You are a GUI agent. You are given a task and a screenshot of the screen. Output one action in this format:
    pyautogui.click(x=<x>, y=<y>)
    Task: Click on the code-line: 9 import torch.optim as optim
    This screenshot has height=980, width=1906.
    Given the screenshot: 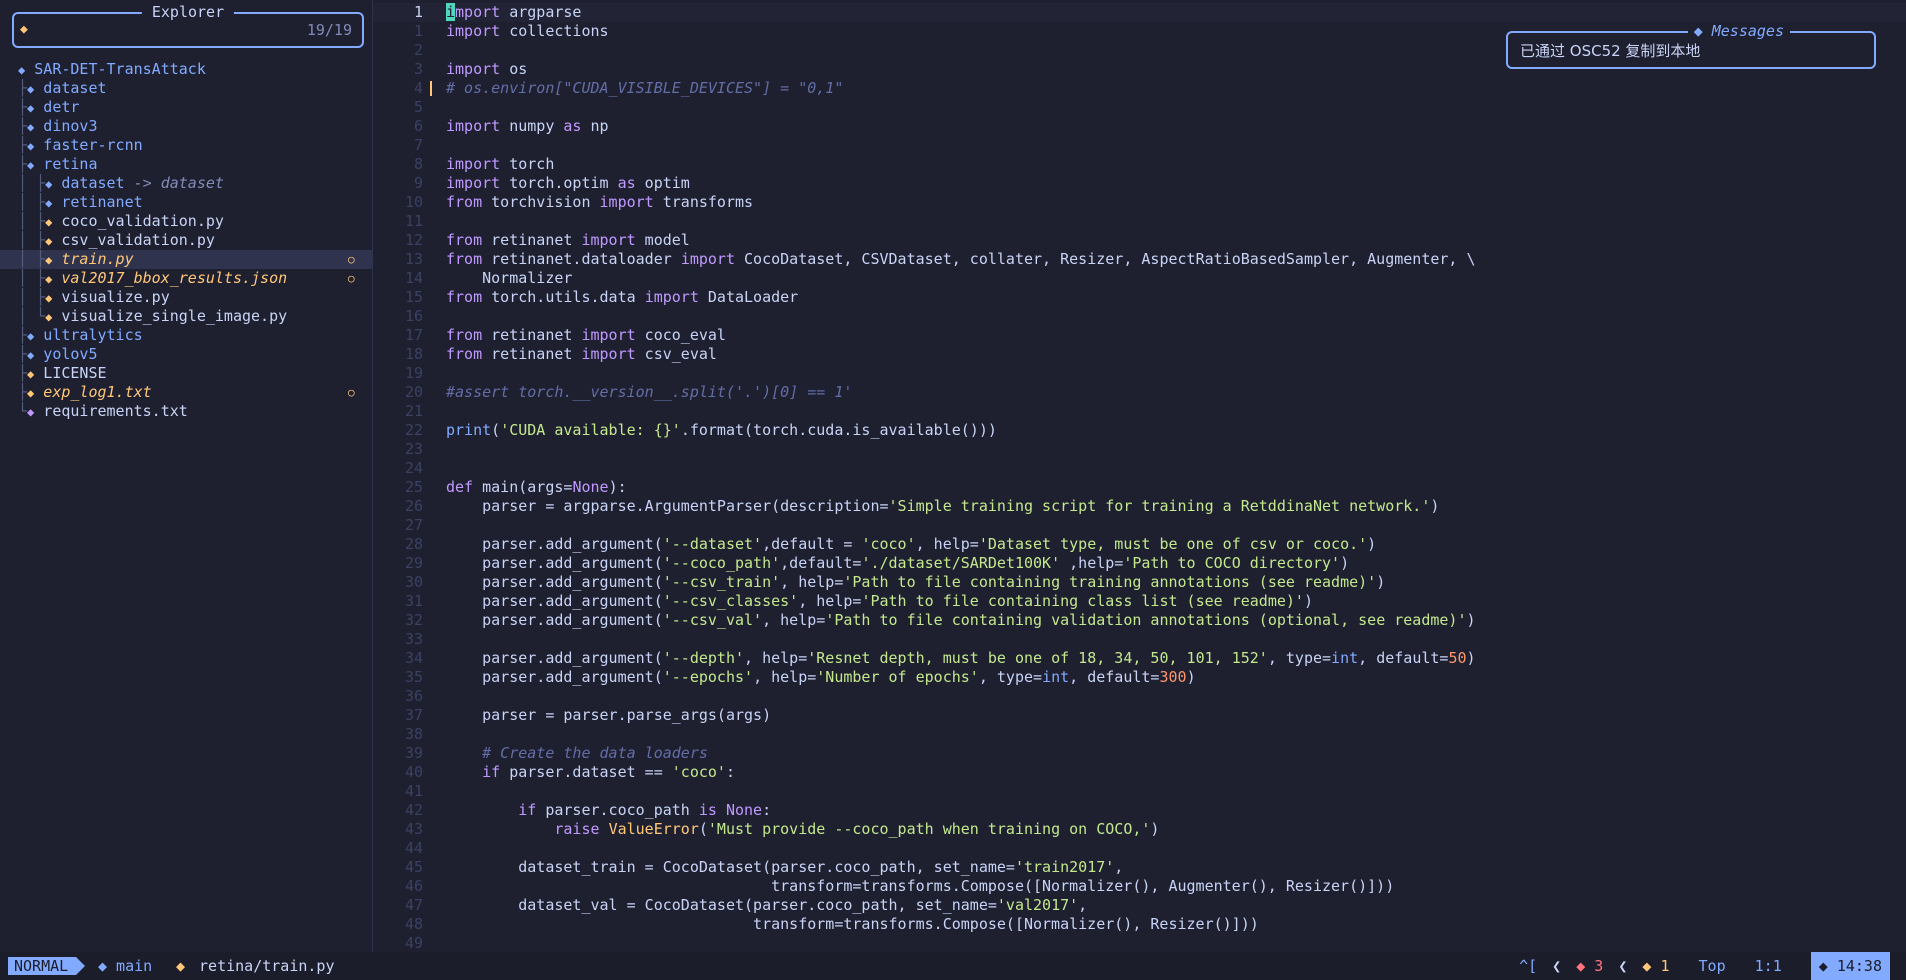 What is the action you would take?
    pyautogui.click(x=1139, y=183)
    